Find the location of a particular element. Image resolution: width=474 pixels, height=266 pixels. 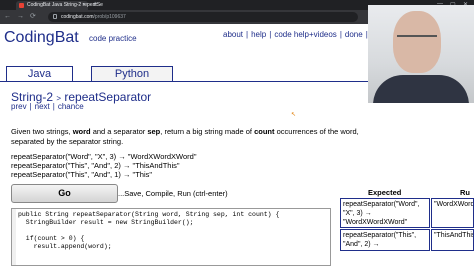

prev-link: prev is located at coordinates (19, 106).